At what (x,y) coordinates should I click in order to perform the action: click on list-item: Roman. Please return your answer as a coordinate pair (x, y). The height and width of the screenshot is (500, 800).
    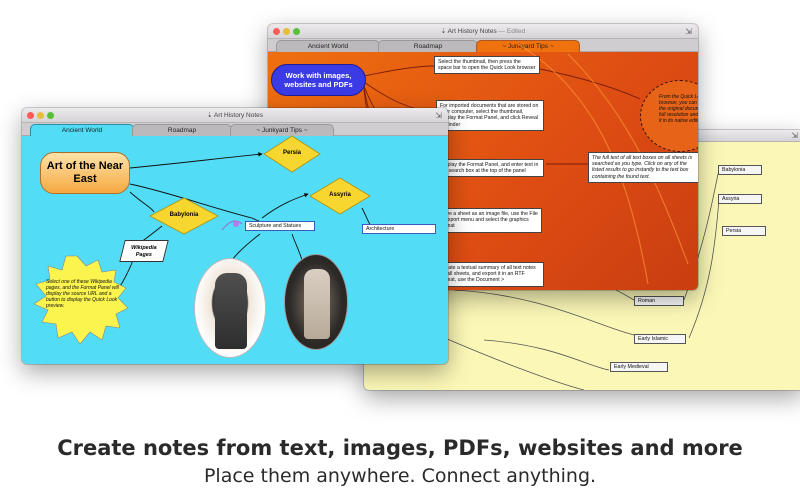
    Looking at the image, I should click on (659, 301).